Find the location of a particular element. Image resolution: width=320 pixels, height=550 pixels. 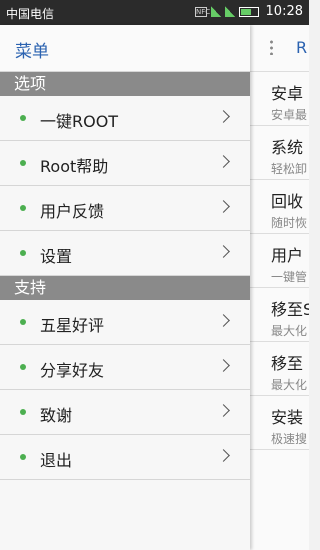

content-item-title: 用户 is located at coordinates (287, 255).